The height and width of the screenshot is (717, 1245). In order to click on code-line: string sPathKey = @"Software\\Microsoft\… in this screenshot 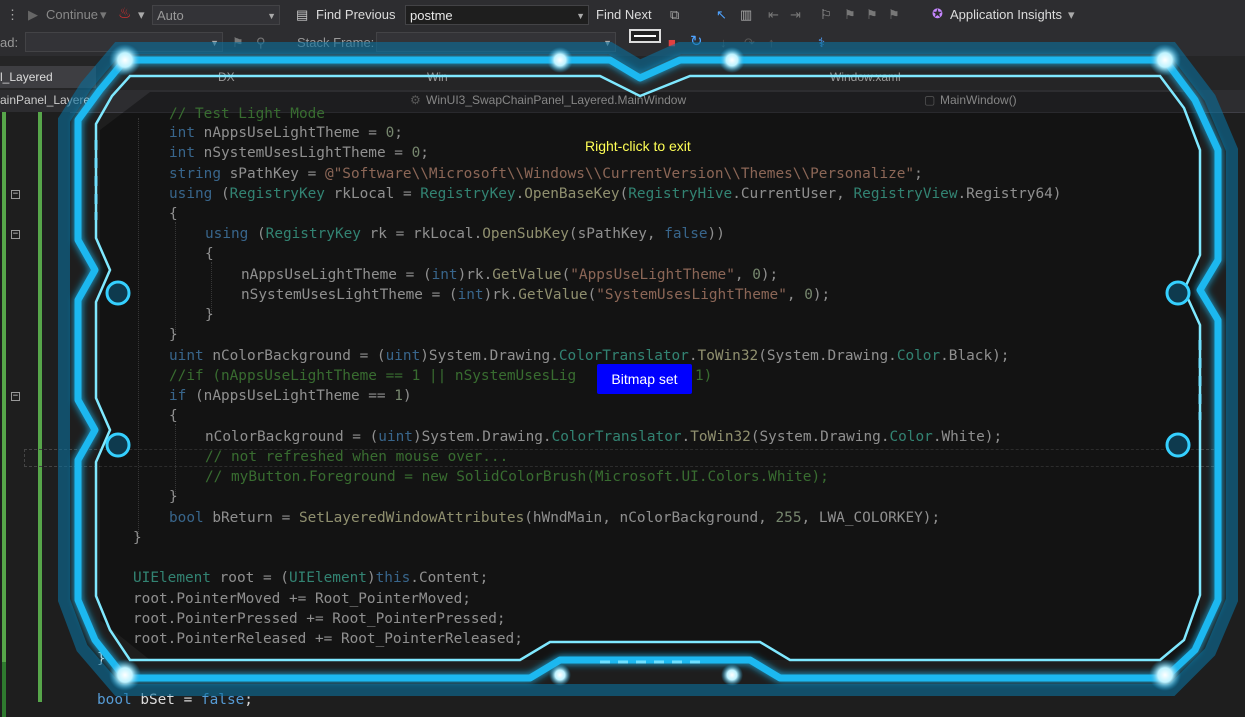, I will do `click(546, 174)`.